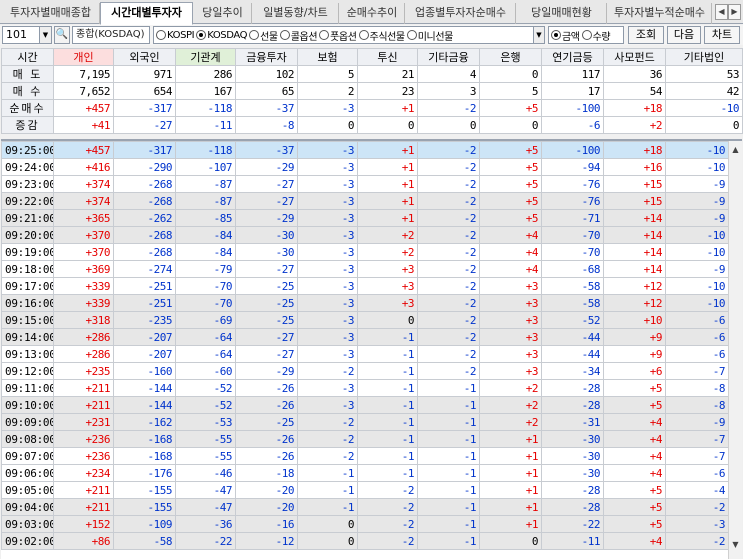 The width and height of the screenshot is (743, 559). I want to click on table-row: 09:17:00 +339 -251 -70 -25 -3 +3 -2 +3 -58 +12 -10, so click(365, 286).